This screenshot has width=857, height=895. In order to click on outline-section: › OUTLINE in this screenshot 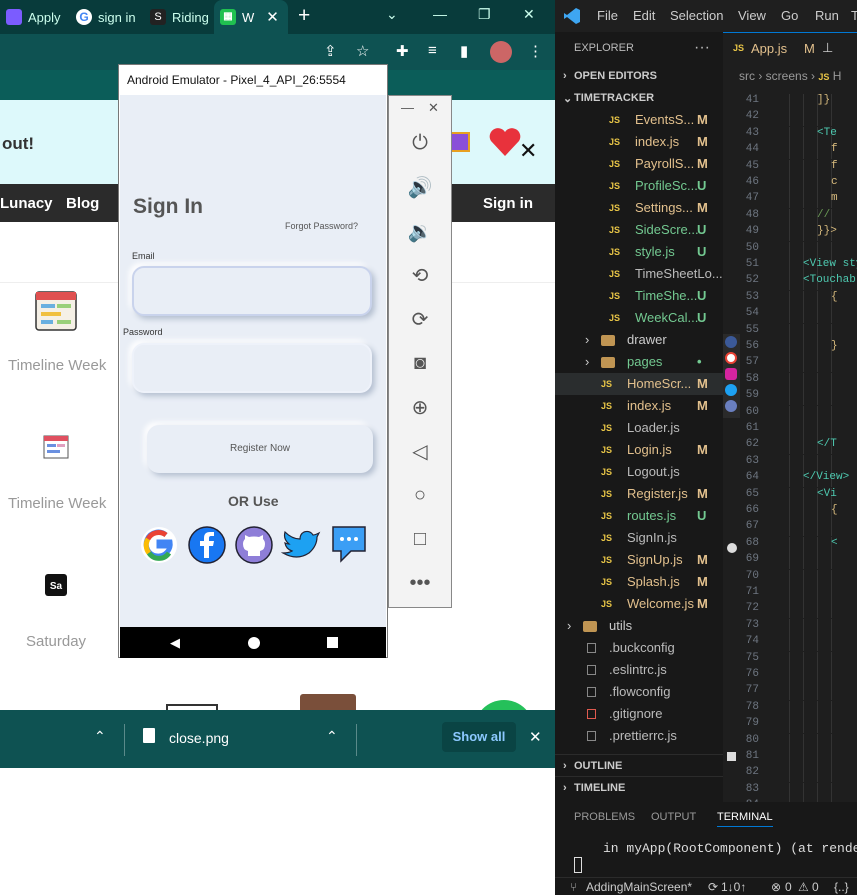, I will do `click(639, 765)`.